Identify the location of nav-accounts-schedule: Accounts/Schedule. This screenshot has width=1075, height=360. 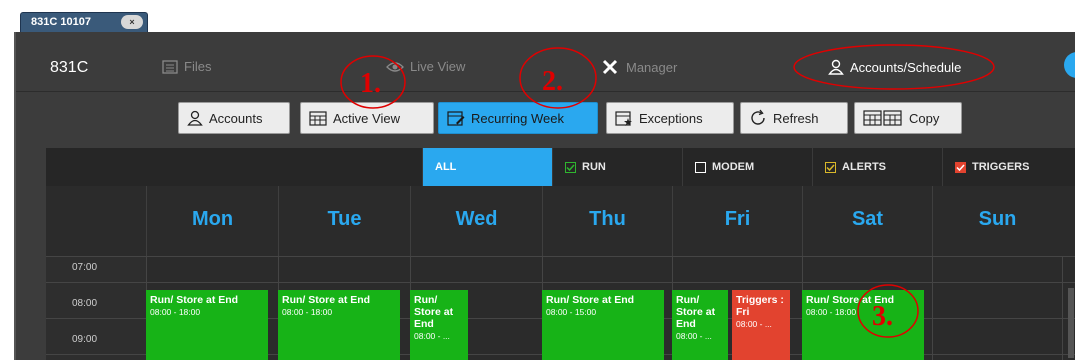
(894, 67).